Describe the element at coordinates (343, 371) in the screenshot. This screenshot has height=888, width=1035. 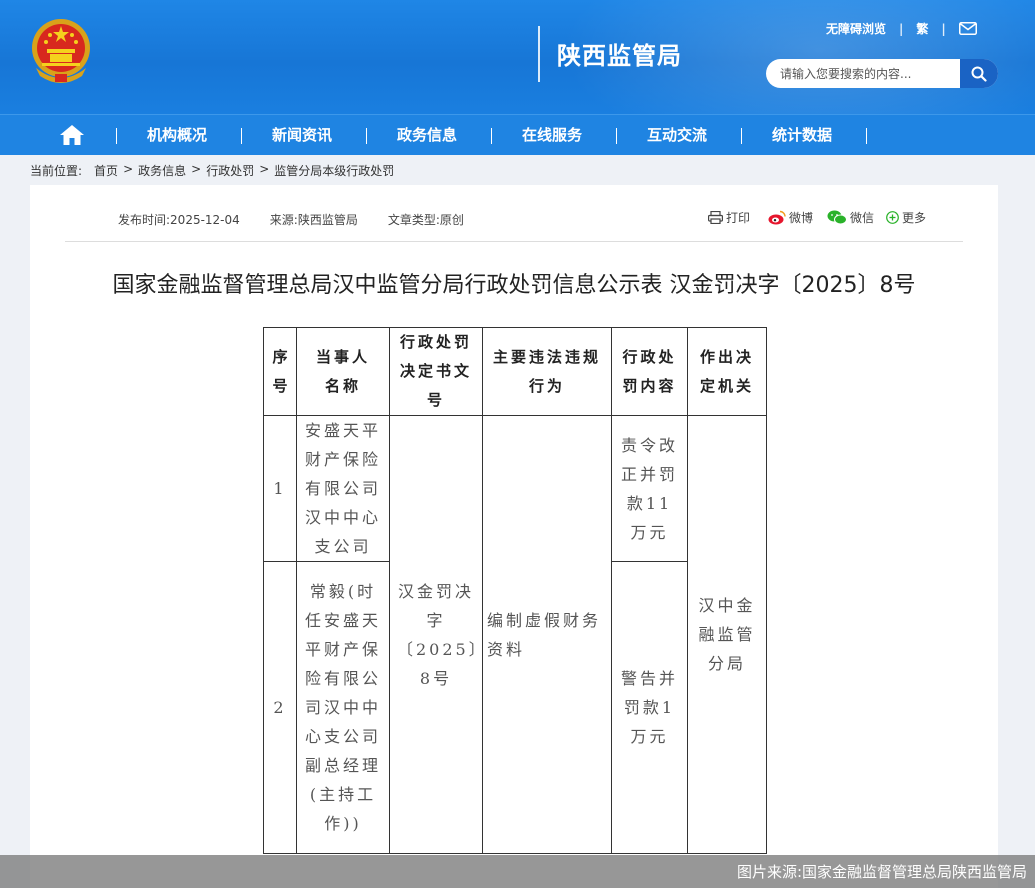
I see `col-header-party: 当事人名称` at that location.